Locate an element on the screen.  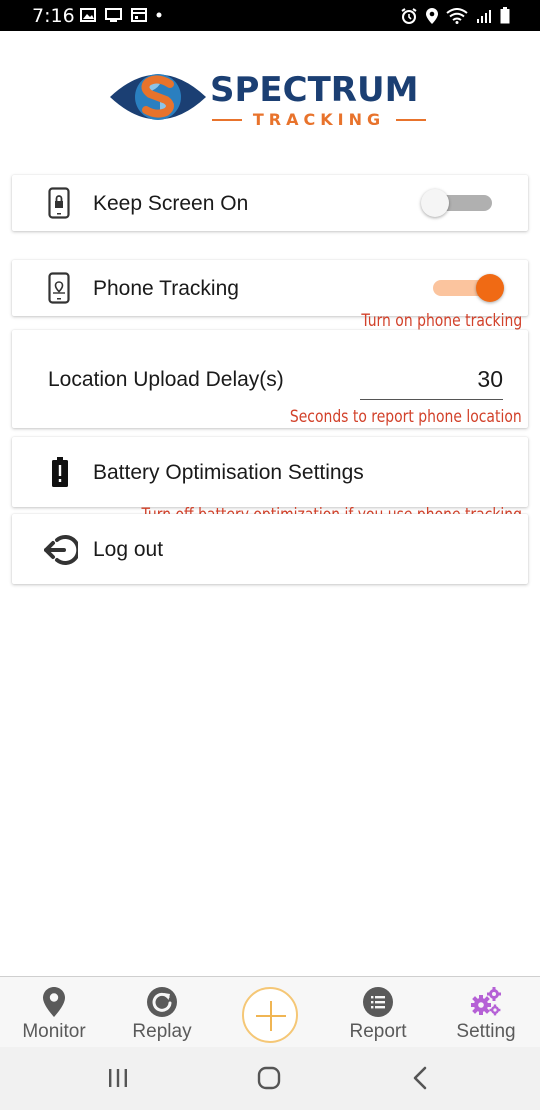
home-icon is located at coordinates (269, 1078).